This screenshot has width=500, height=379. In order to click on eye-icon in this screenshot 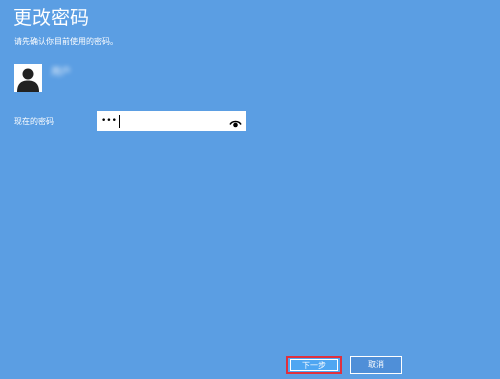, I will do `click(235, 121)`.